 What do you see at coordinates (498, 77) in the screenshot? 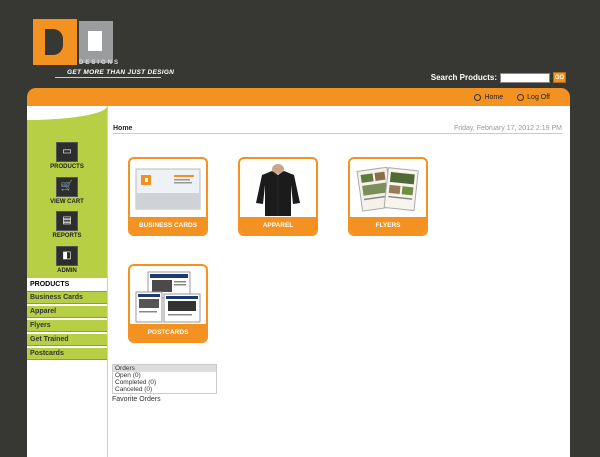
I see `search-bar: Search Products: GO` at bounding box center [498, 77].